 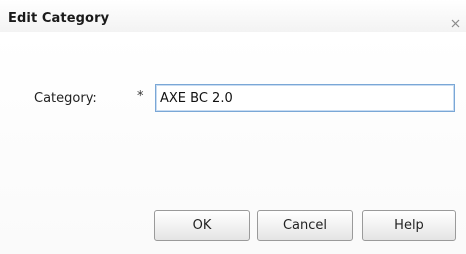 I want to click on category-label: Category:, so click(x=65, y=98).